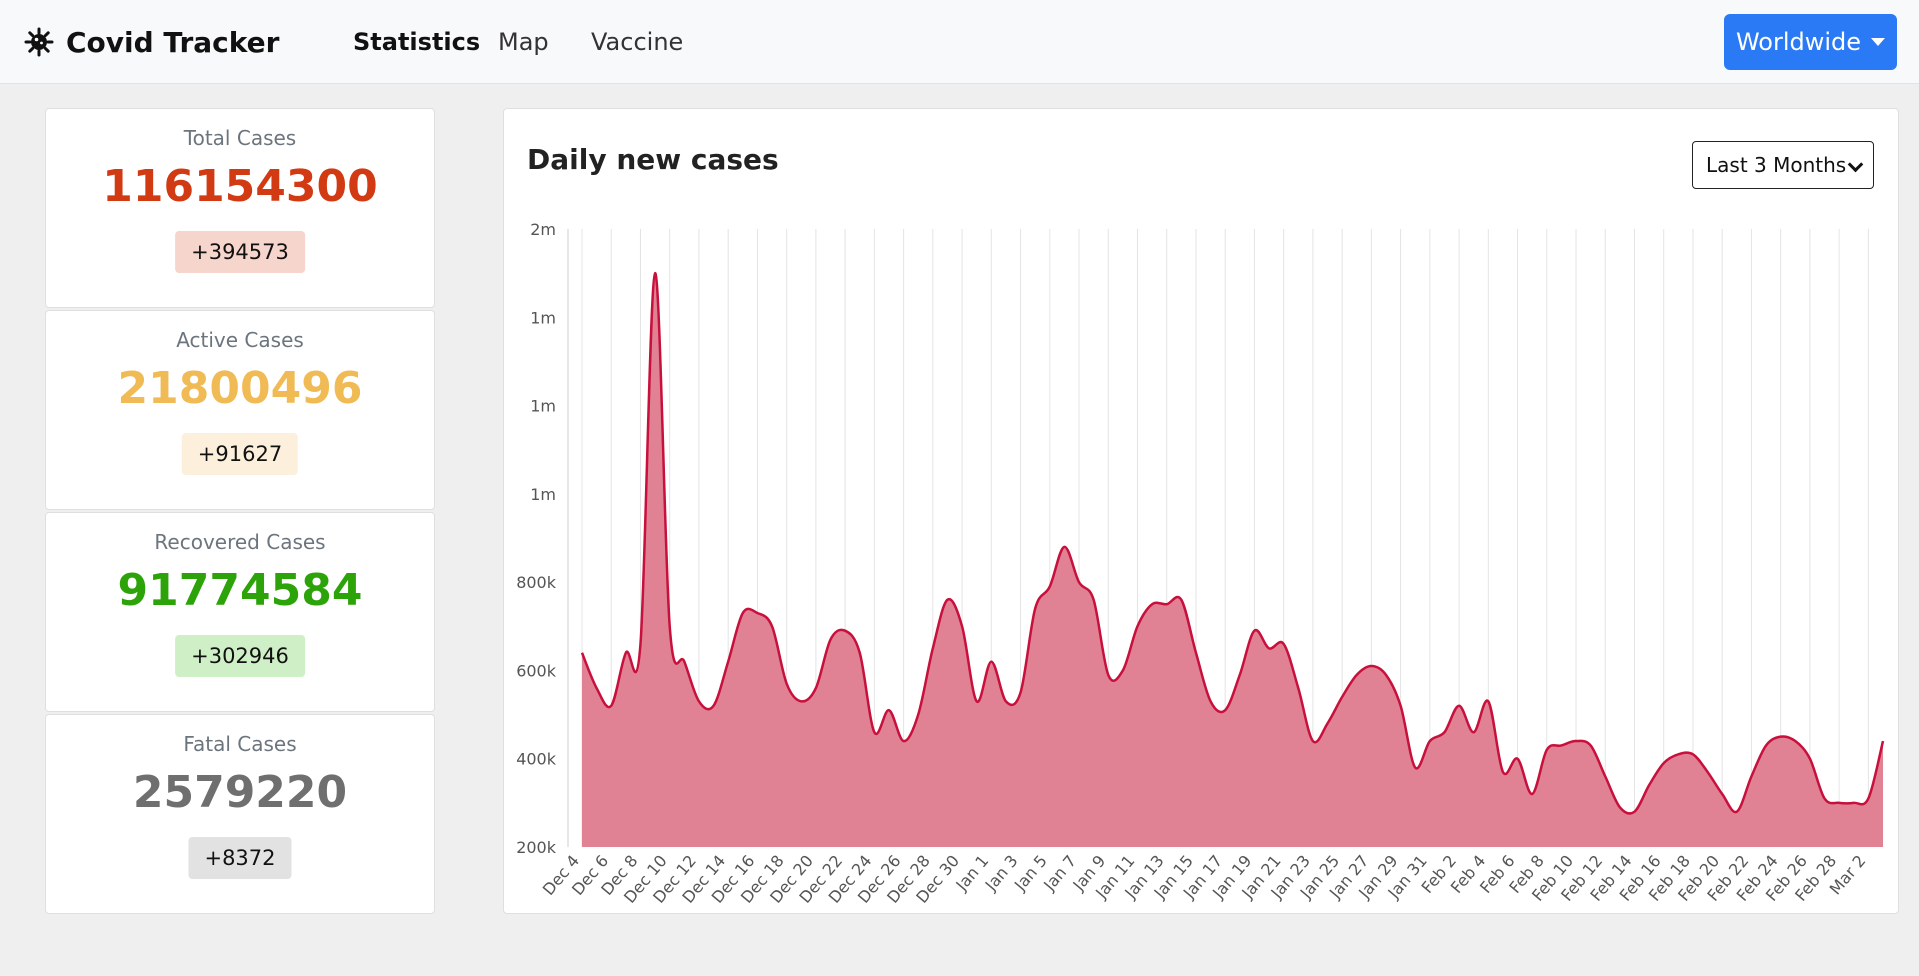 The width and height of the screenshot is (1919, 976). I want to click on stat-card-total: Total Cases 116154300 +394573, so click(240, 208).